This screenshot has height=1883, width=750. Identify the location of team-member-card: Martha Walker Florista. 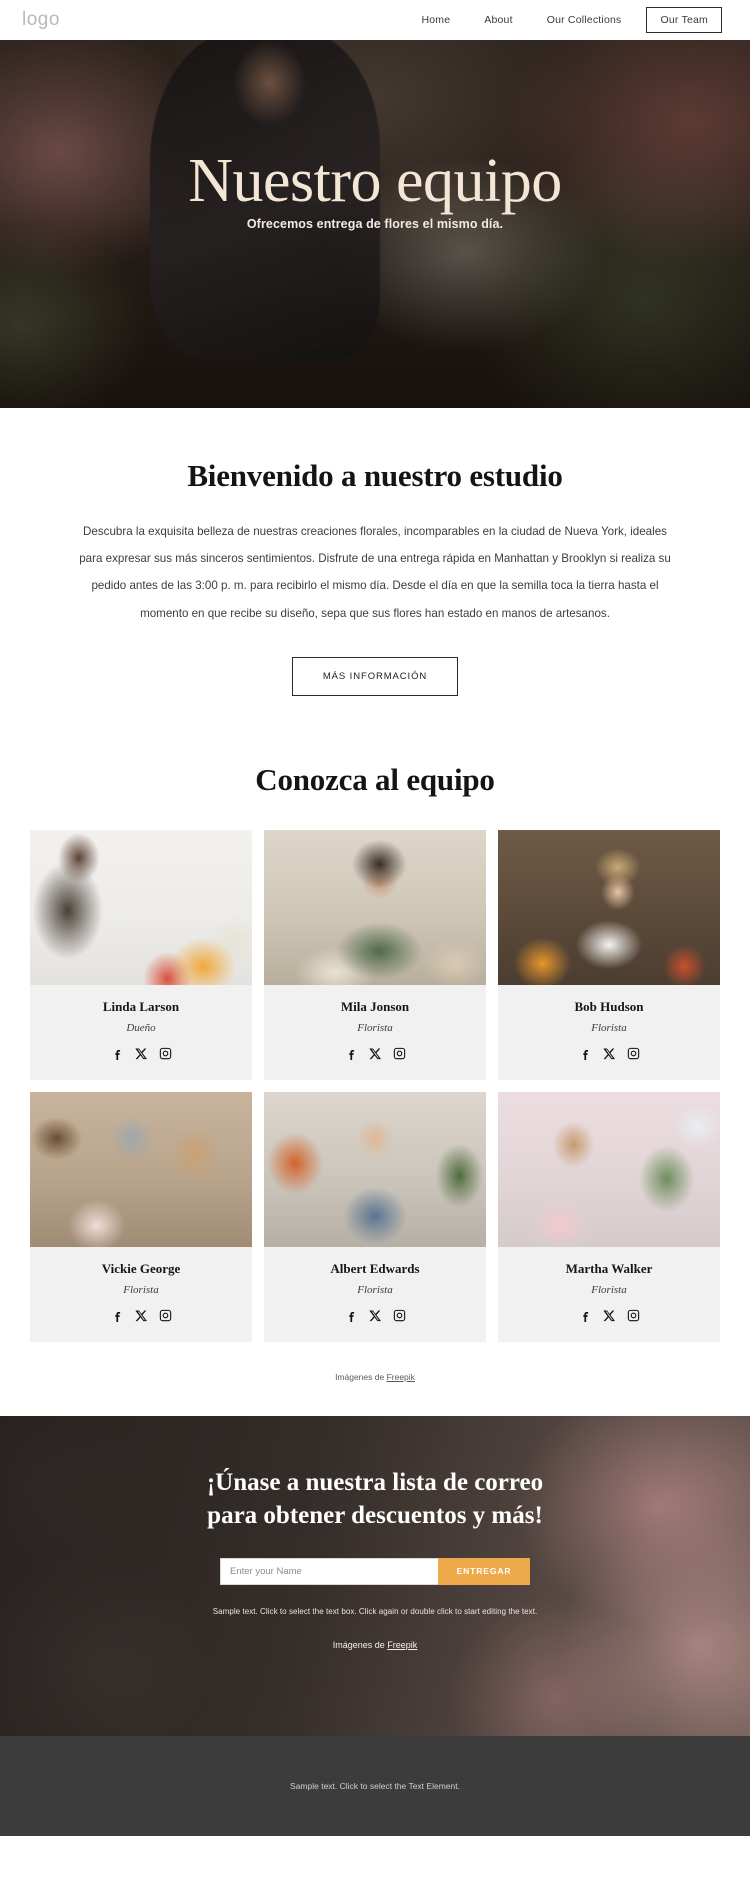
(609, 1216).